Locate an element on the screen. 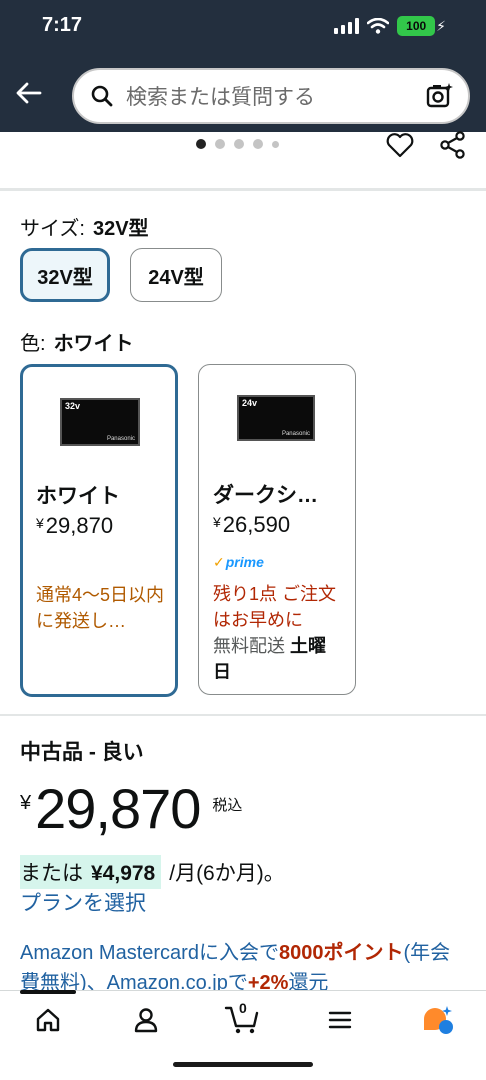 The height and width of the screenshot is (1080, 486). color-label-text: 色: is located at coordinates (33, 344).